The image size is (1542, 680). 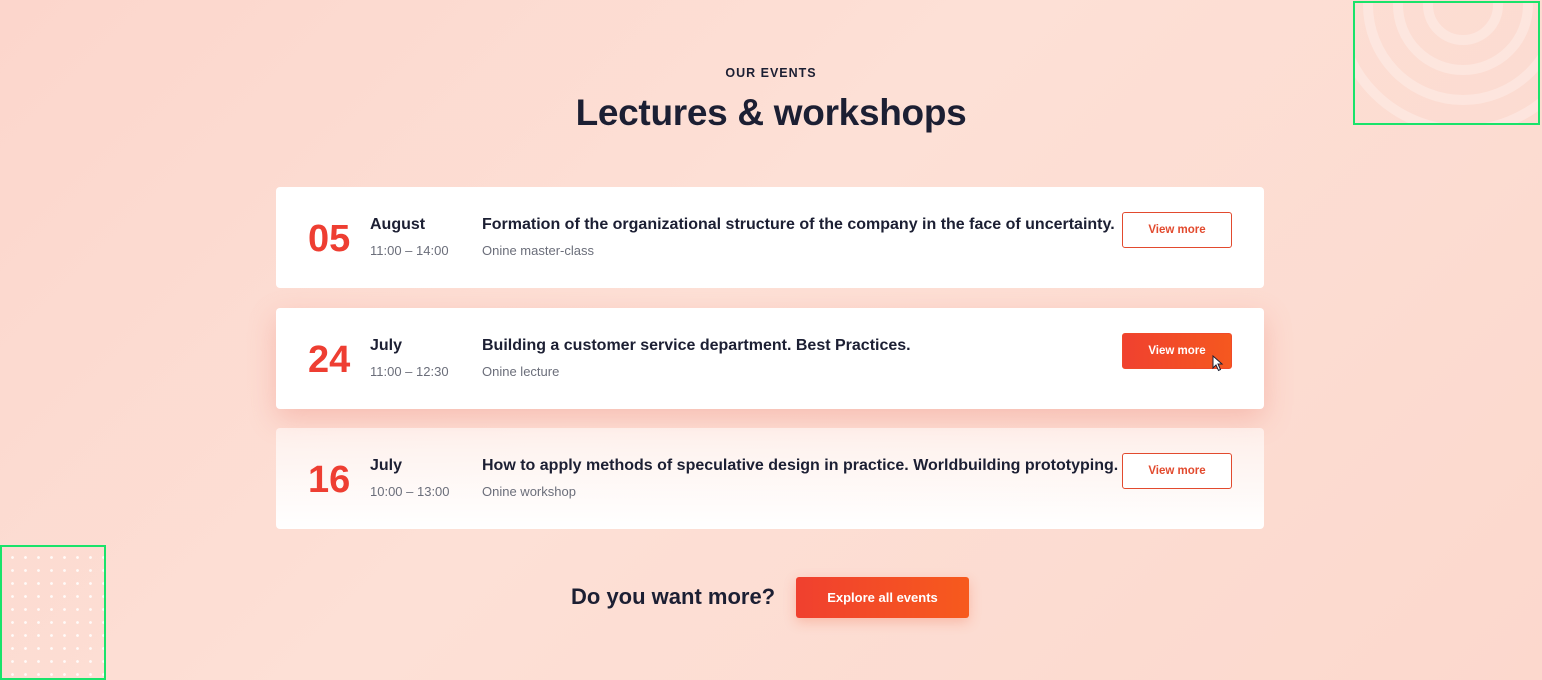 I want to click on event-type: Onine lecture, so click(x=521, y=371).